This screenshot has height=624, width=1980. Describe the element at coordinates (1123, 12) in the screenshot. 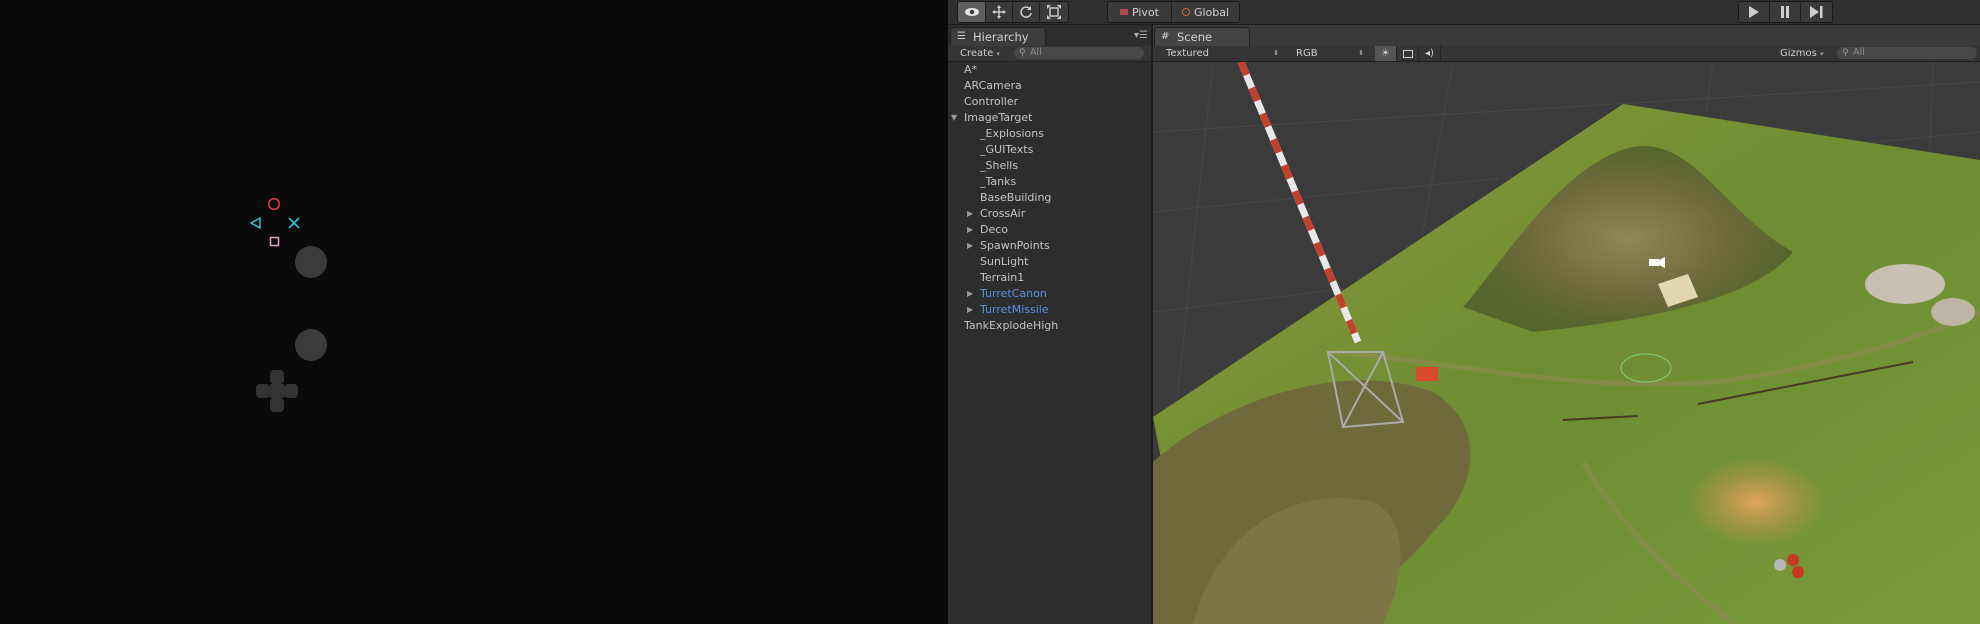

I see `pivot-icon` at that location.